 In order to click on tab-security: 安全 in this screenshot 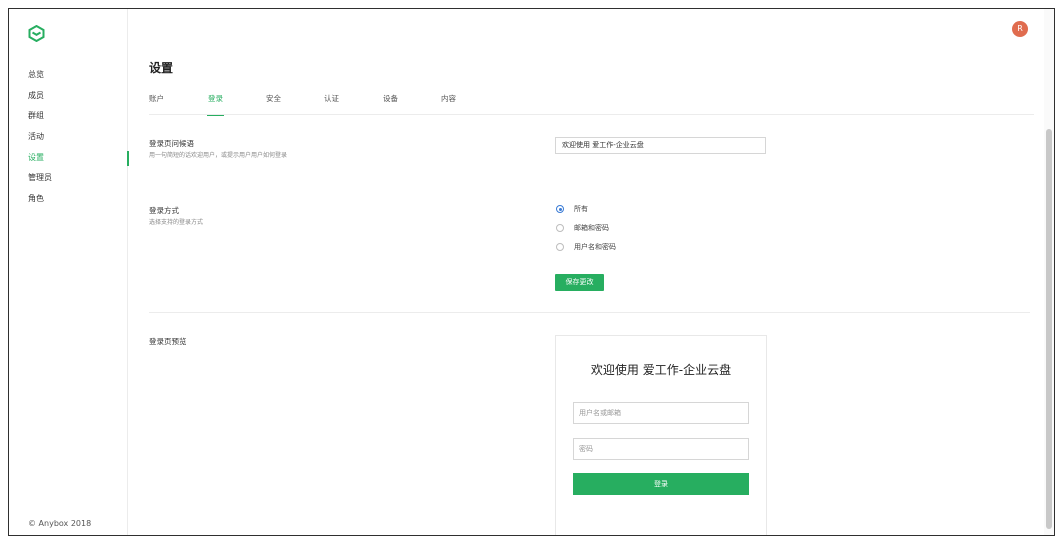, I will do `click(273, 104)`.